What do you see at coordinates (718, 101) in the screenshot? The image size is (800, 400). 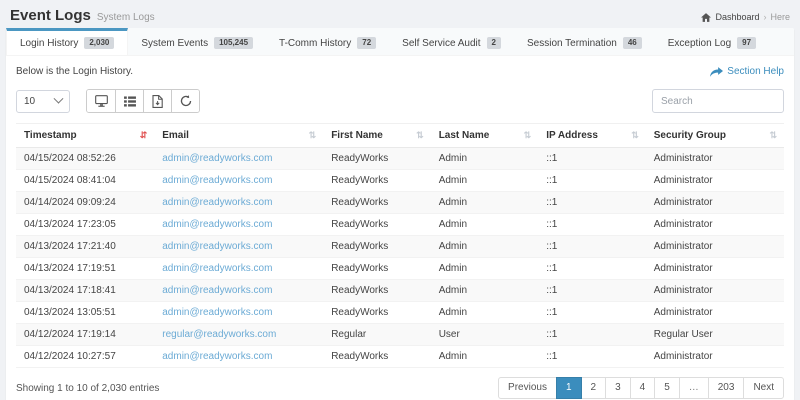 I see `search-input` at bounding box center [718, 101].